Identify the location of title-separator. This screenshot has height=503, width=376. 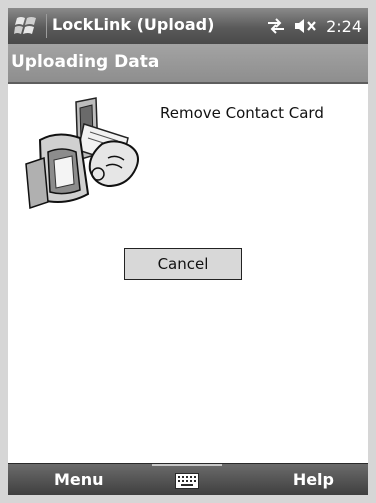
(46, 26).